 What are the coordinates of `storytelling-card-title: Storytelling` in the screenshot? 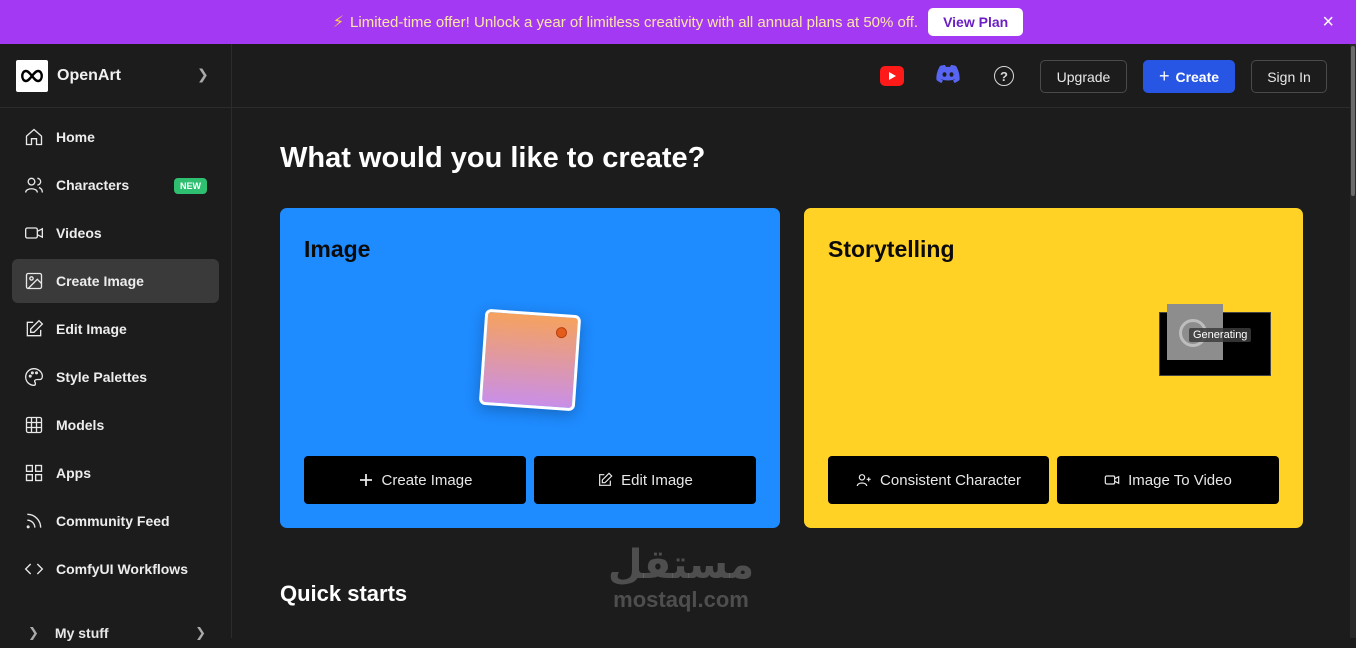 It's located at (891, 249).